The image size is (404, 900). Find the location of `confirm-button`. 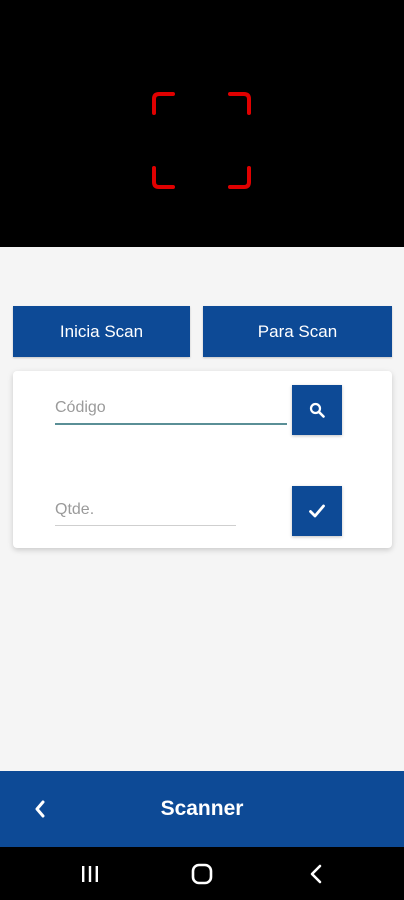

confirm-button is located at coordinates (317, 511).